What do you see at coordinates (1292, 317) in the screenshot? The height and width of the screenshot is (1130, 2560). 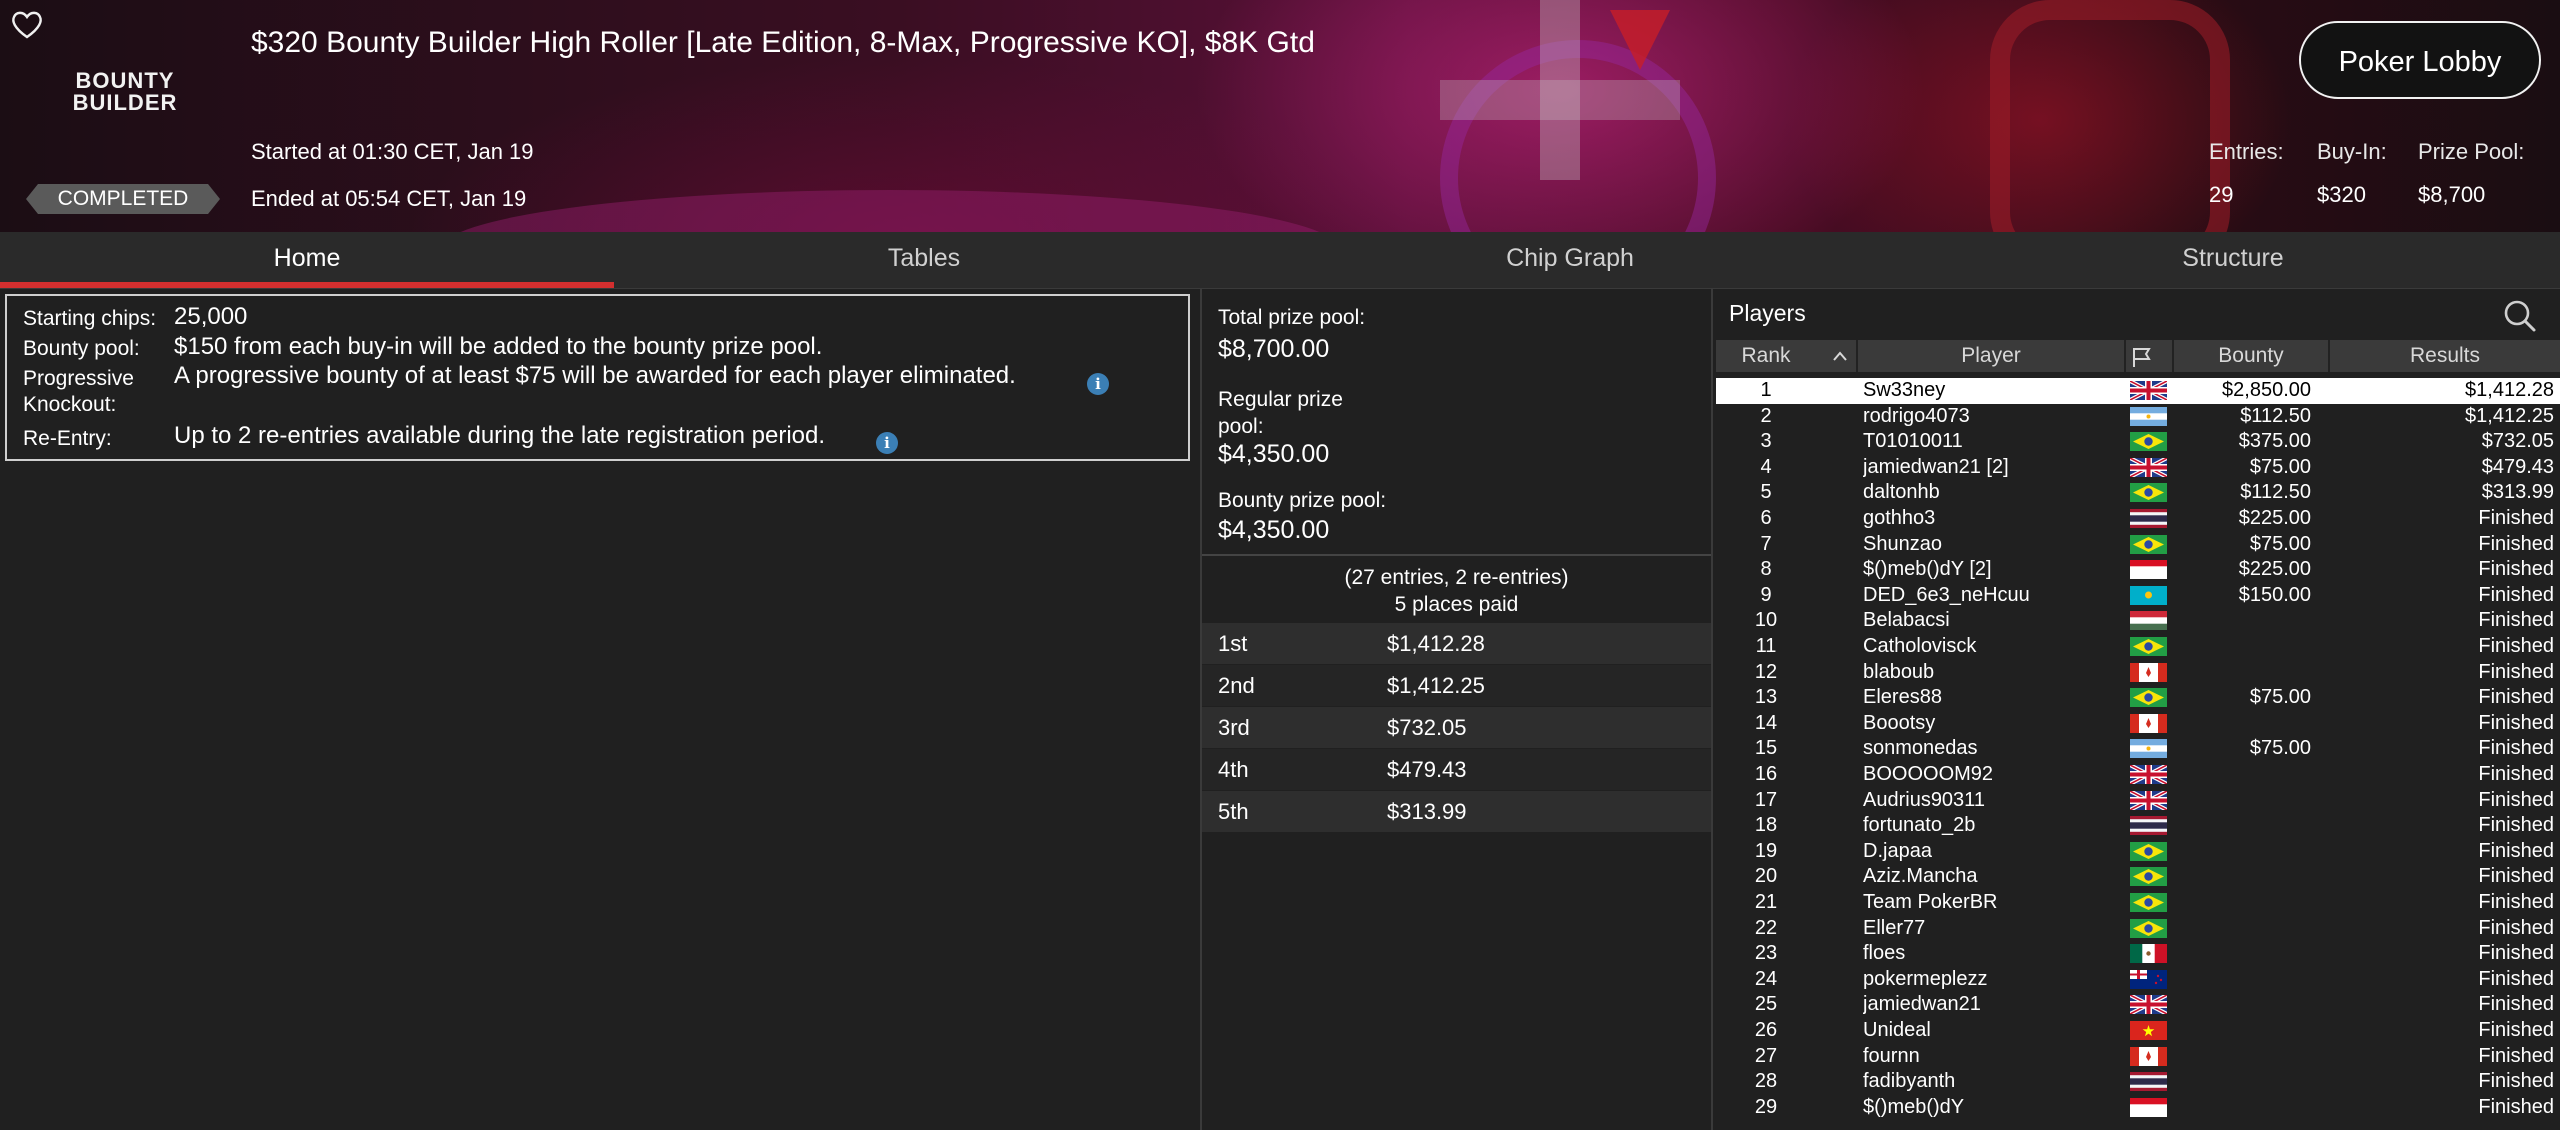 I see `total-prize-label: Total prize pool:` at bounding box center [1292, 317].